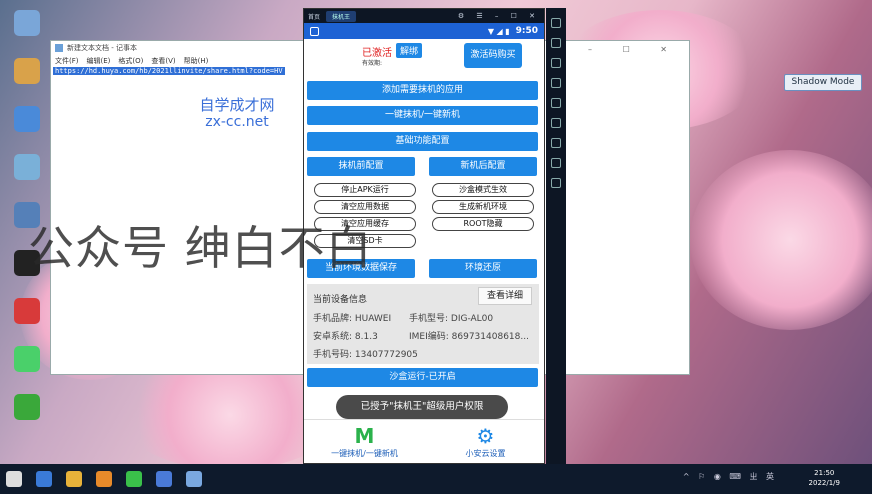 This screenshot has height=494, width=872. Describe the element at coordinates (556, 123) in the screenshot. I see `location-icon` at that location.